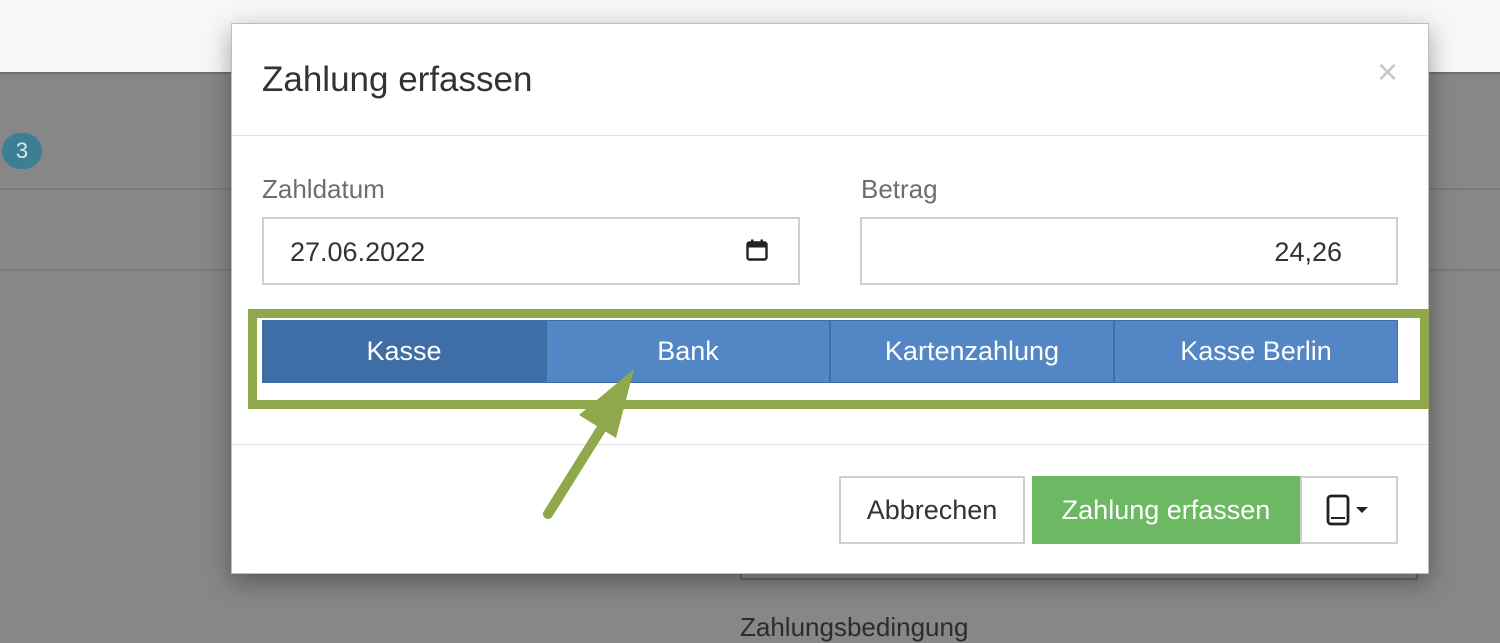 The image size is (1500, 643). Describe the element at coordinates (830, 80) in the screenshot. I see `modal-header: Zahlung erfassen ×` at that location.